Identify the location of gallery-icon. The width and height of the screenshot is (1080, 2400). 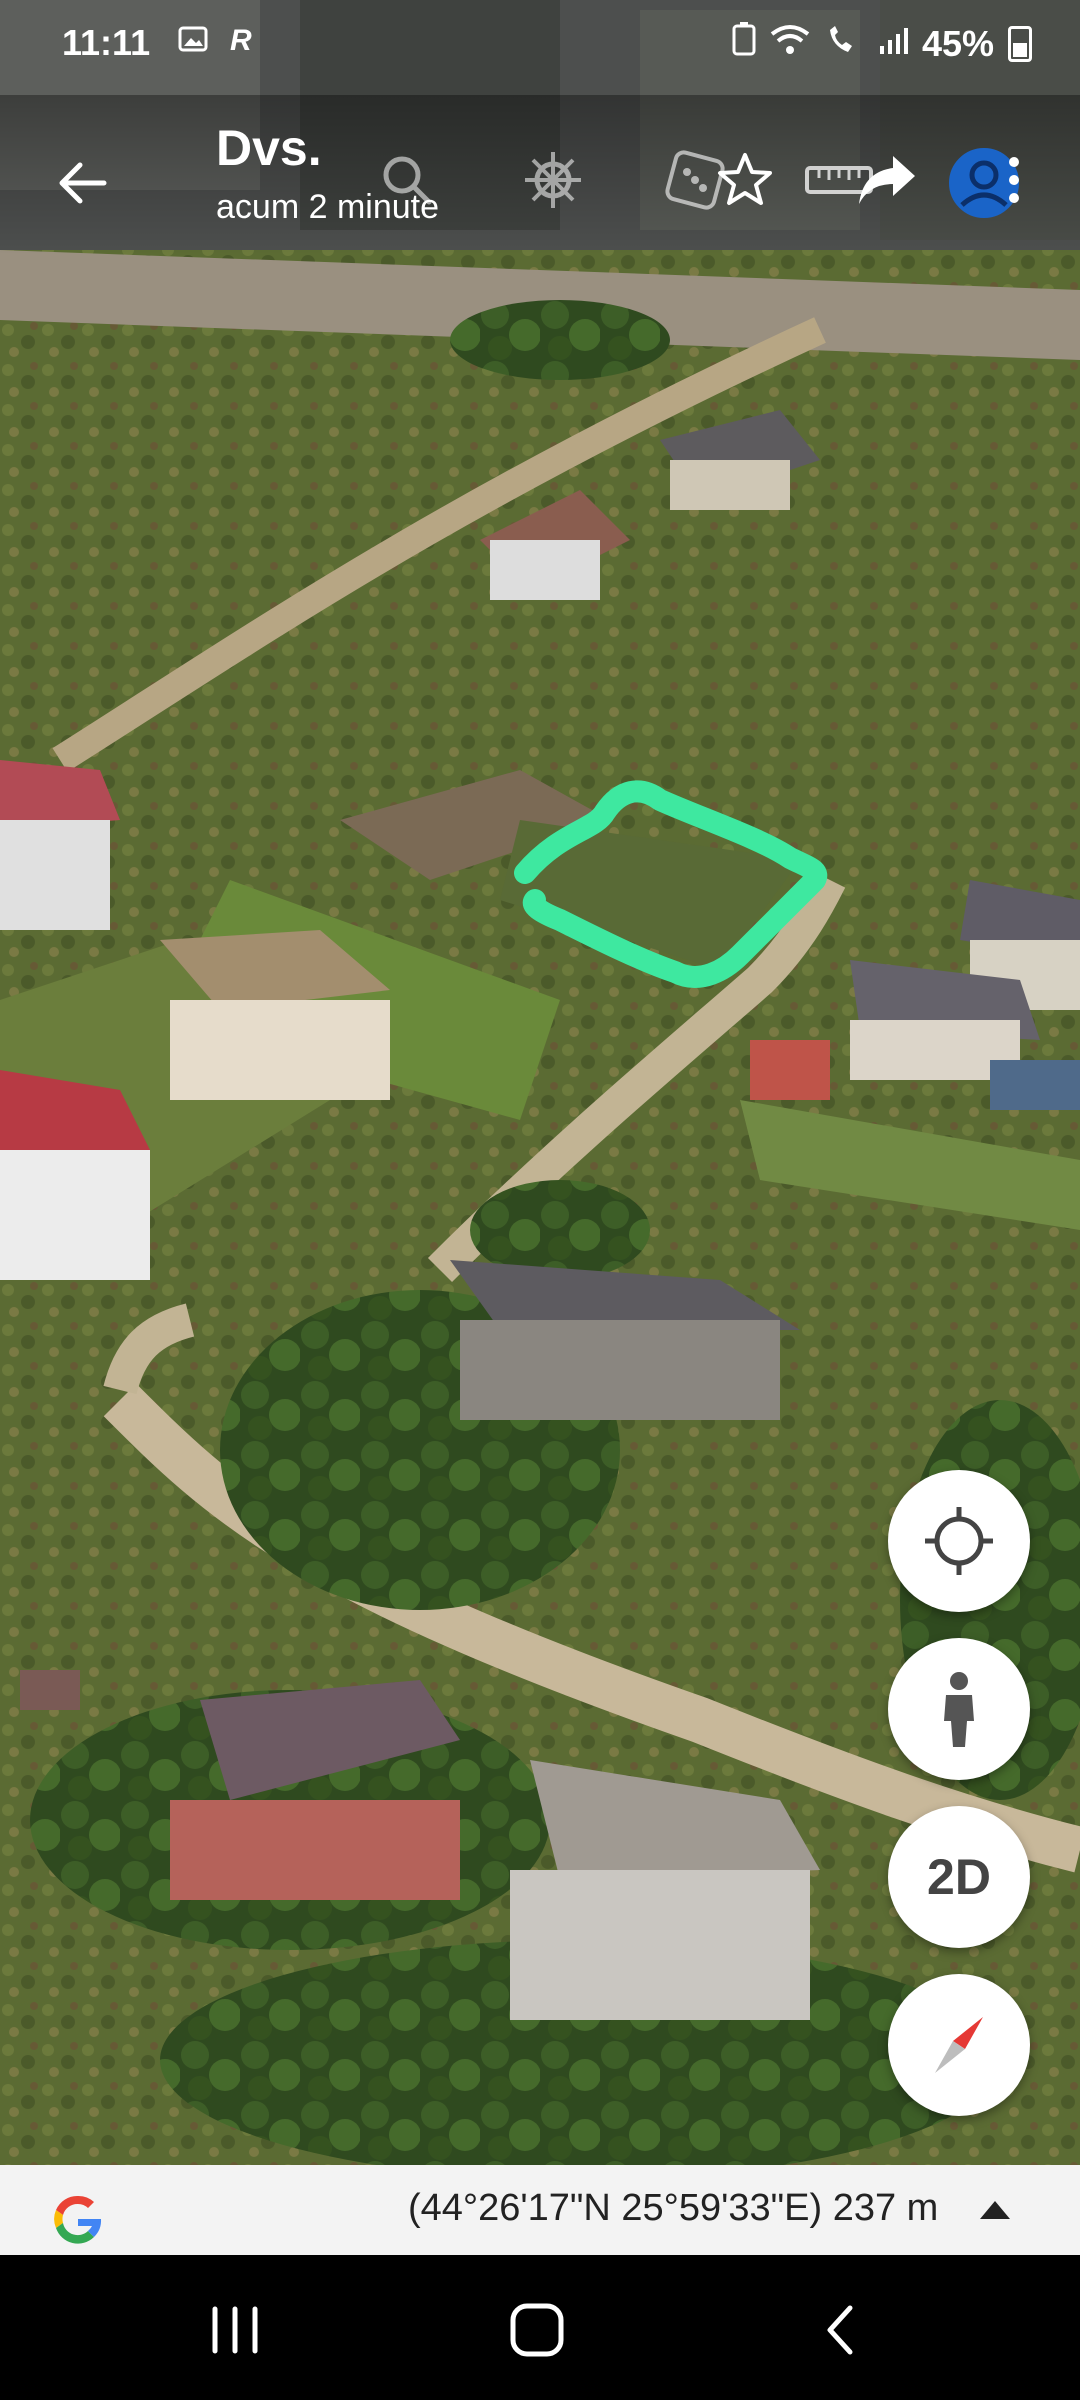
(193, 43).